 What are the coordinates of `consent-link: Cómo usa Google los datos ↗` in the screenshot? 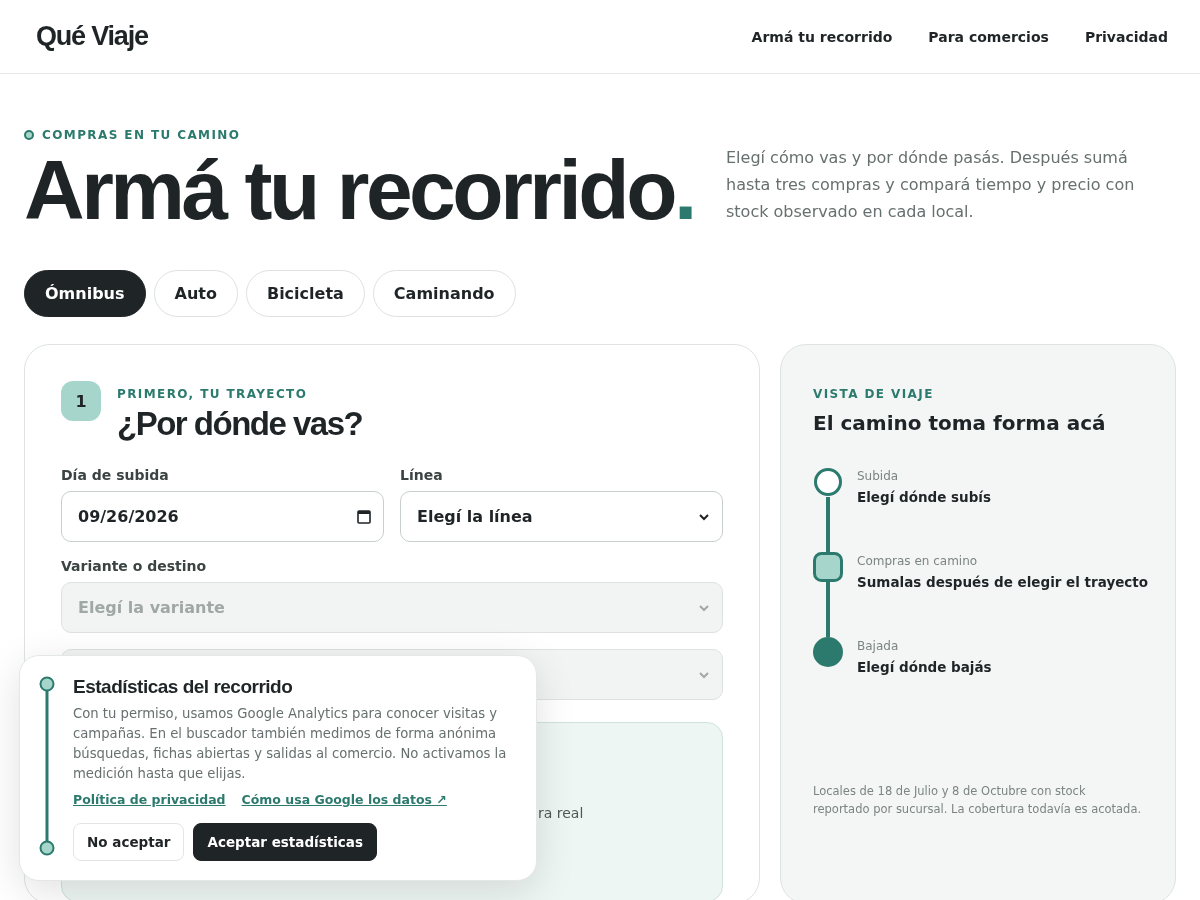 It's located at (344, 799).